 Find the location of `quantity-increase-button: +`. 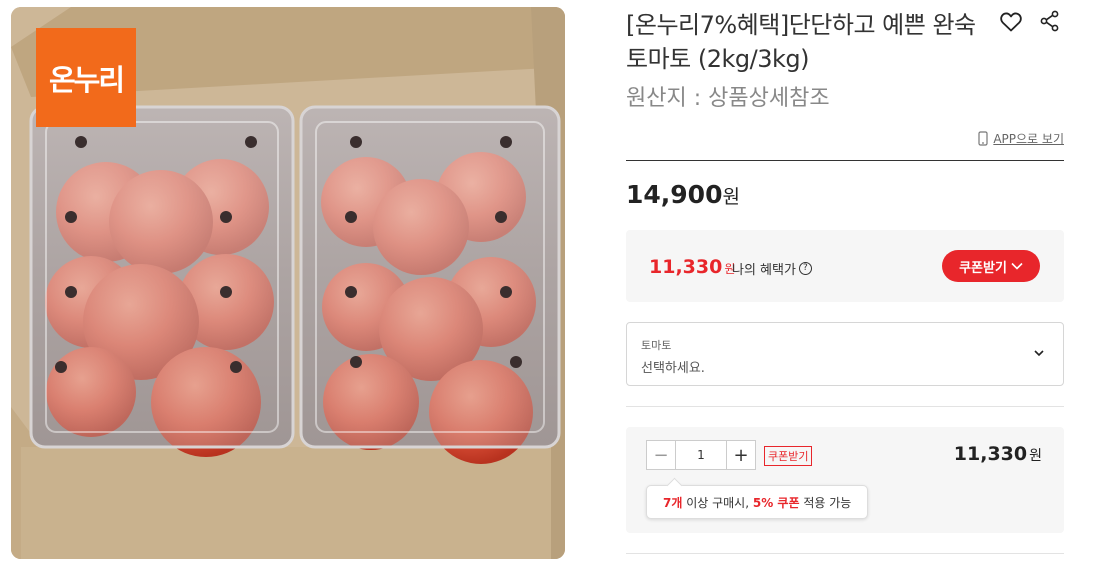

quantity-increase-button: + is located at coordinates (741, 455).